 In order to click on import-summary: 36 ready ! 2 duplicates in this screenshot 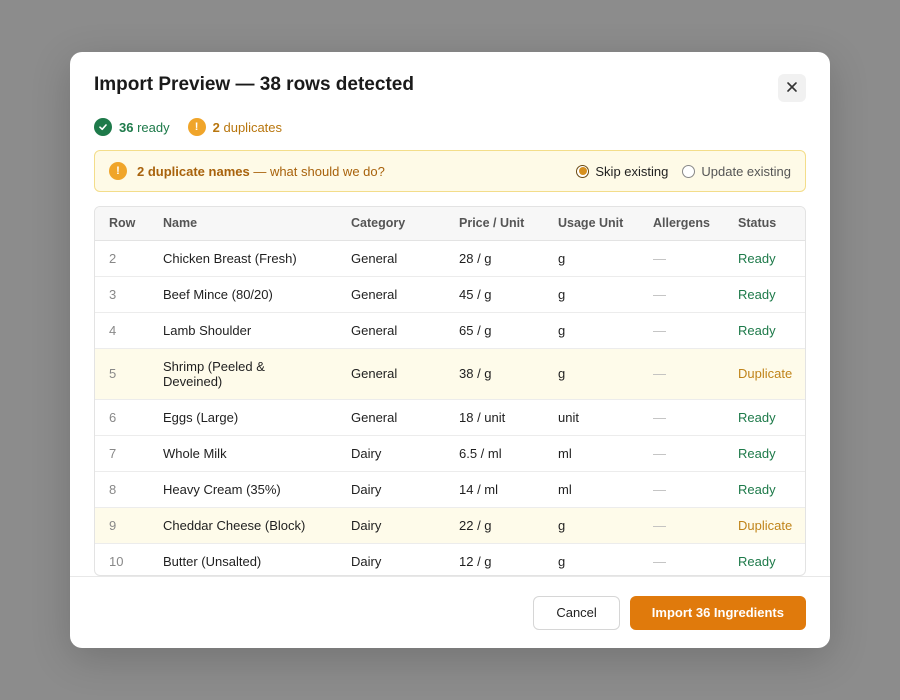, I will do `click(188, 127)`.